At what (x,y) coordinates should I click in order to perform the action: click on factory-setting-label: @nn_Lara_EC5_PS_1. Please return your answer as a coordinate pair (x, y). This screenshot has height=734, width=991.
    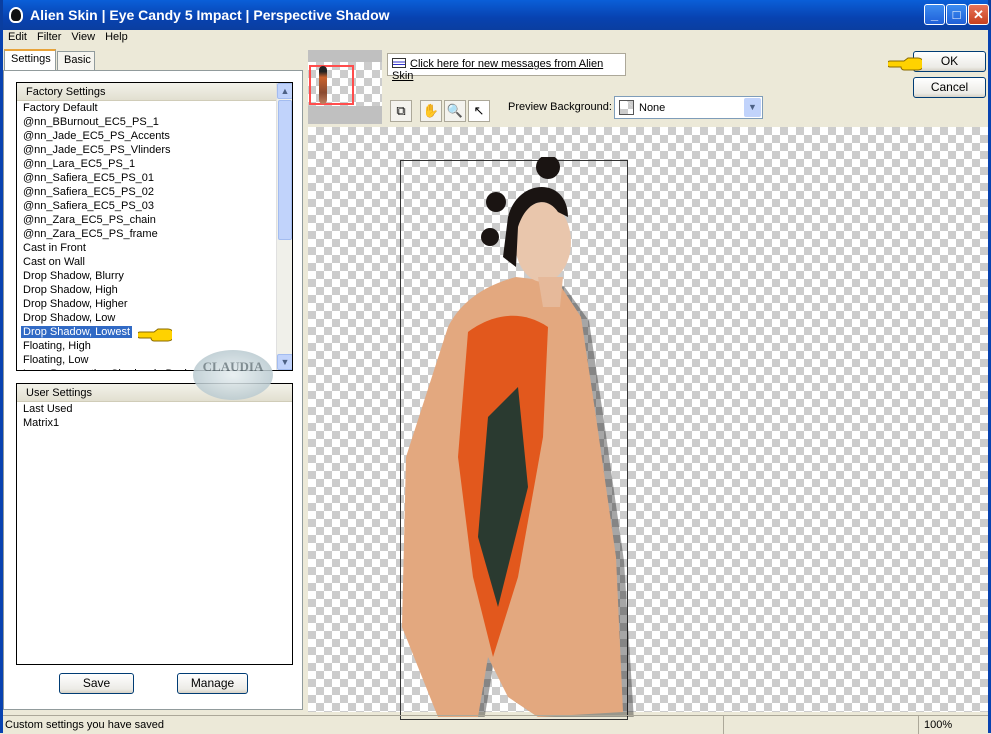
    Looking at the image, I should click on (79, 164).